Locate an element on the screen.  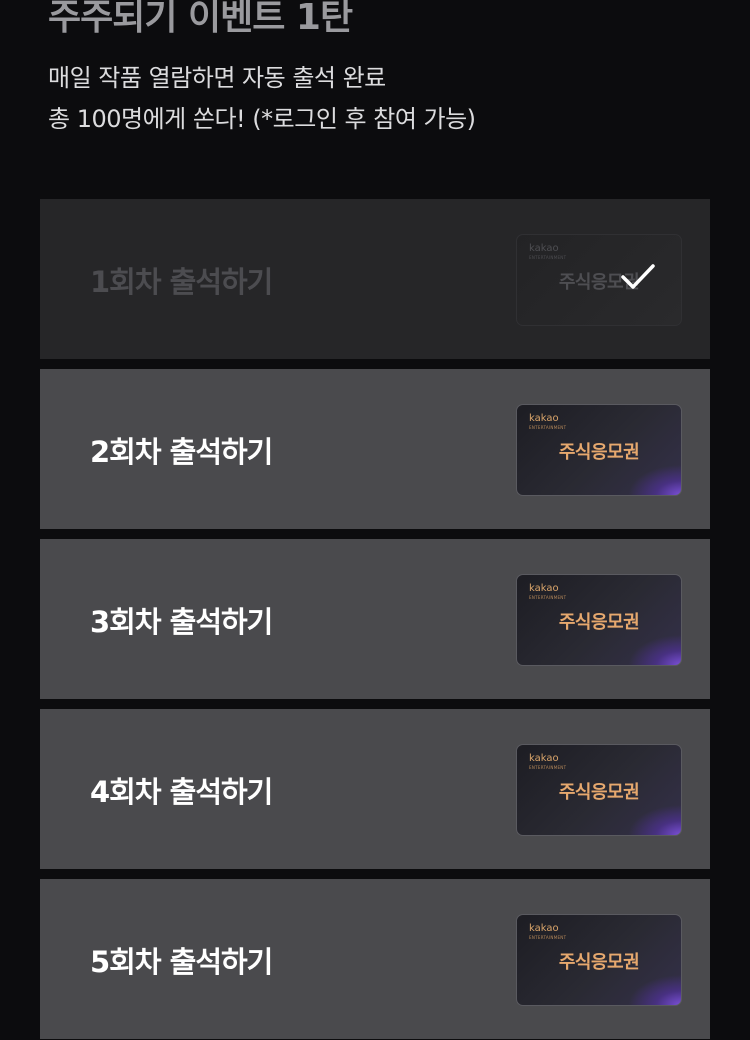
attendance-item-2: 2회차 출석하기 kakao ENTERTAINMENT 주식응모권 is located at coordinates (375, 449).